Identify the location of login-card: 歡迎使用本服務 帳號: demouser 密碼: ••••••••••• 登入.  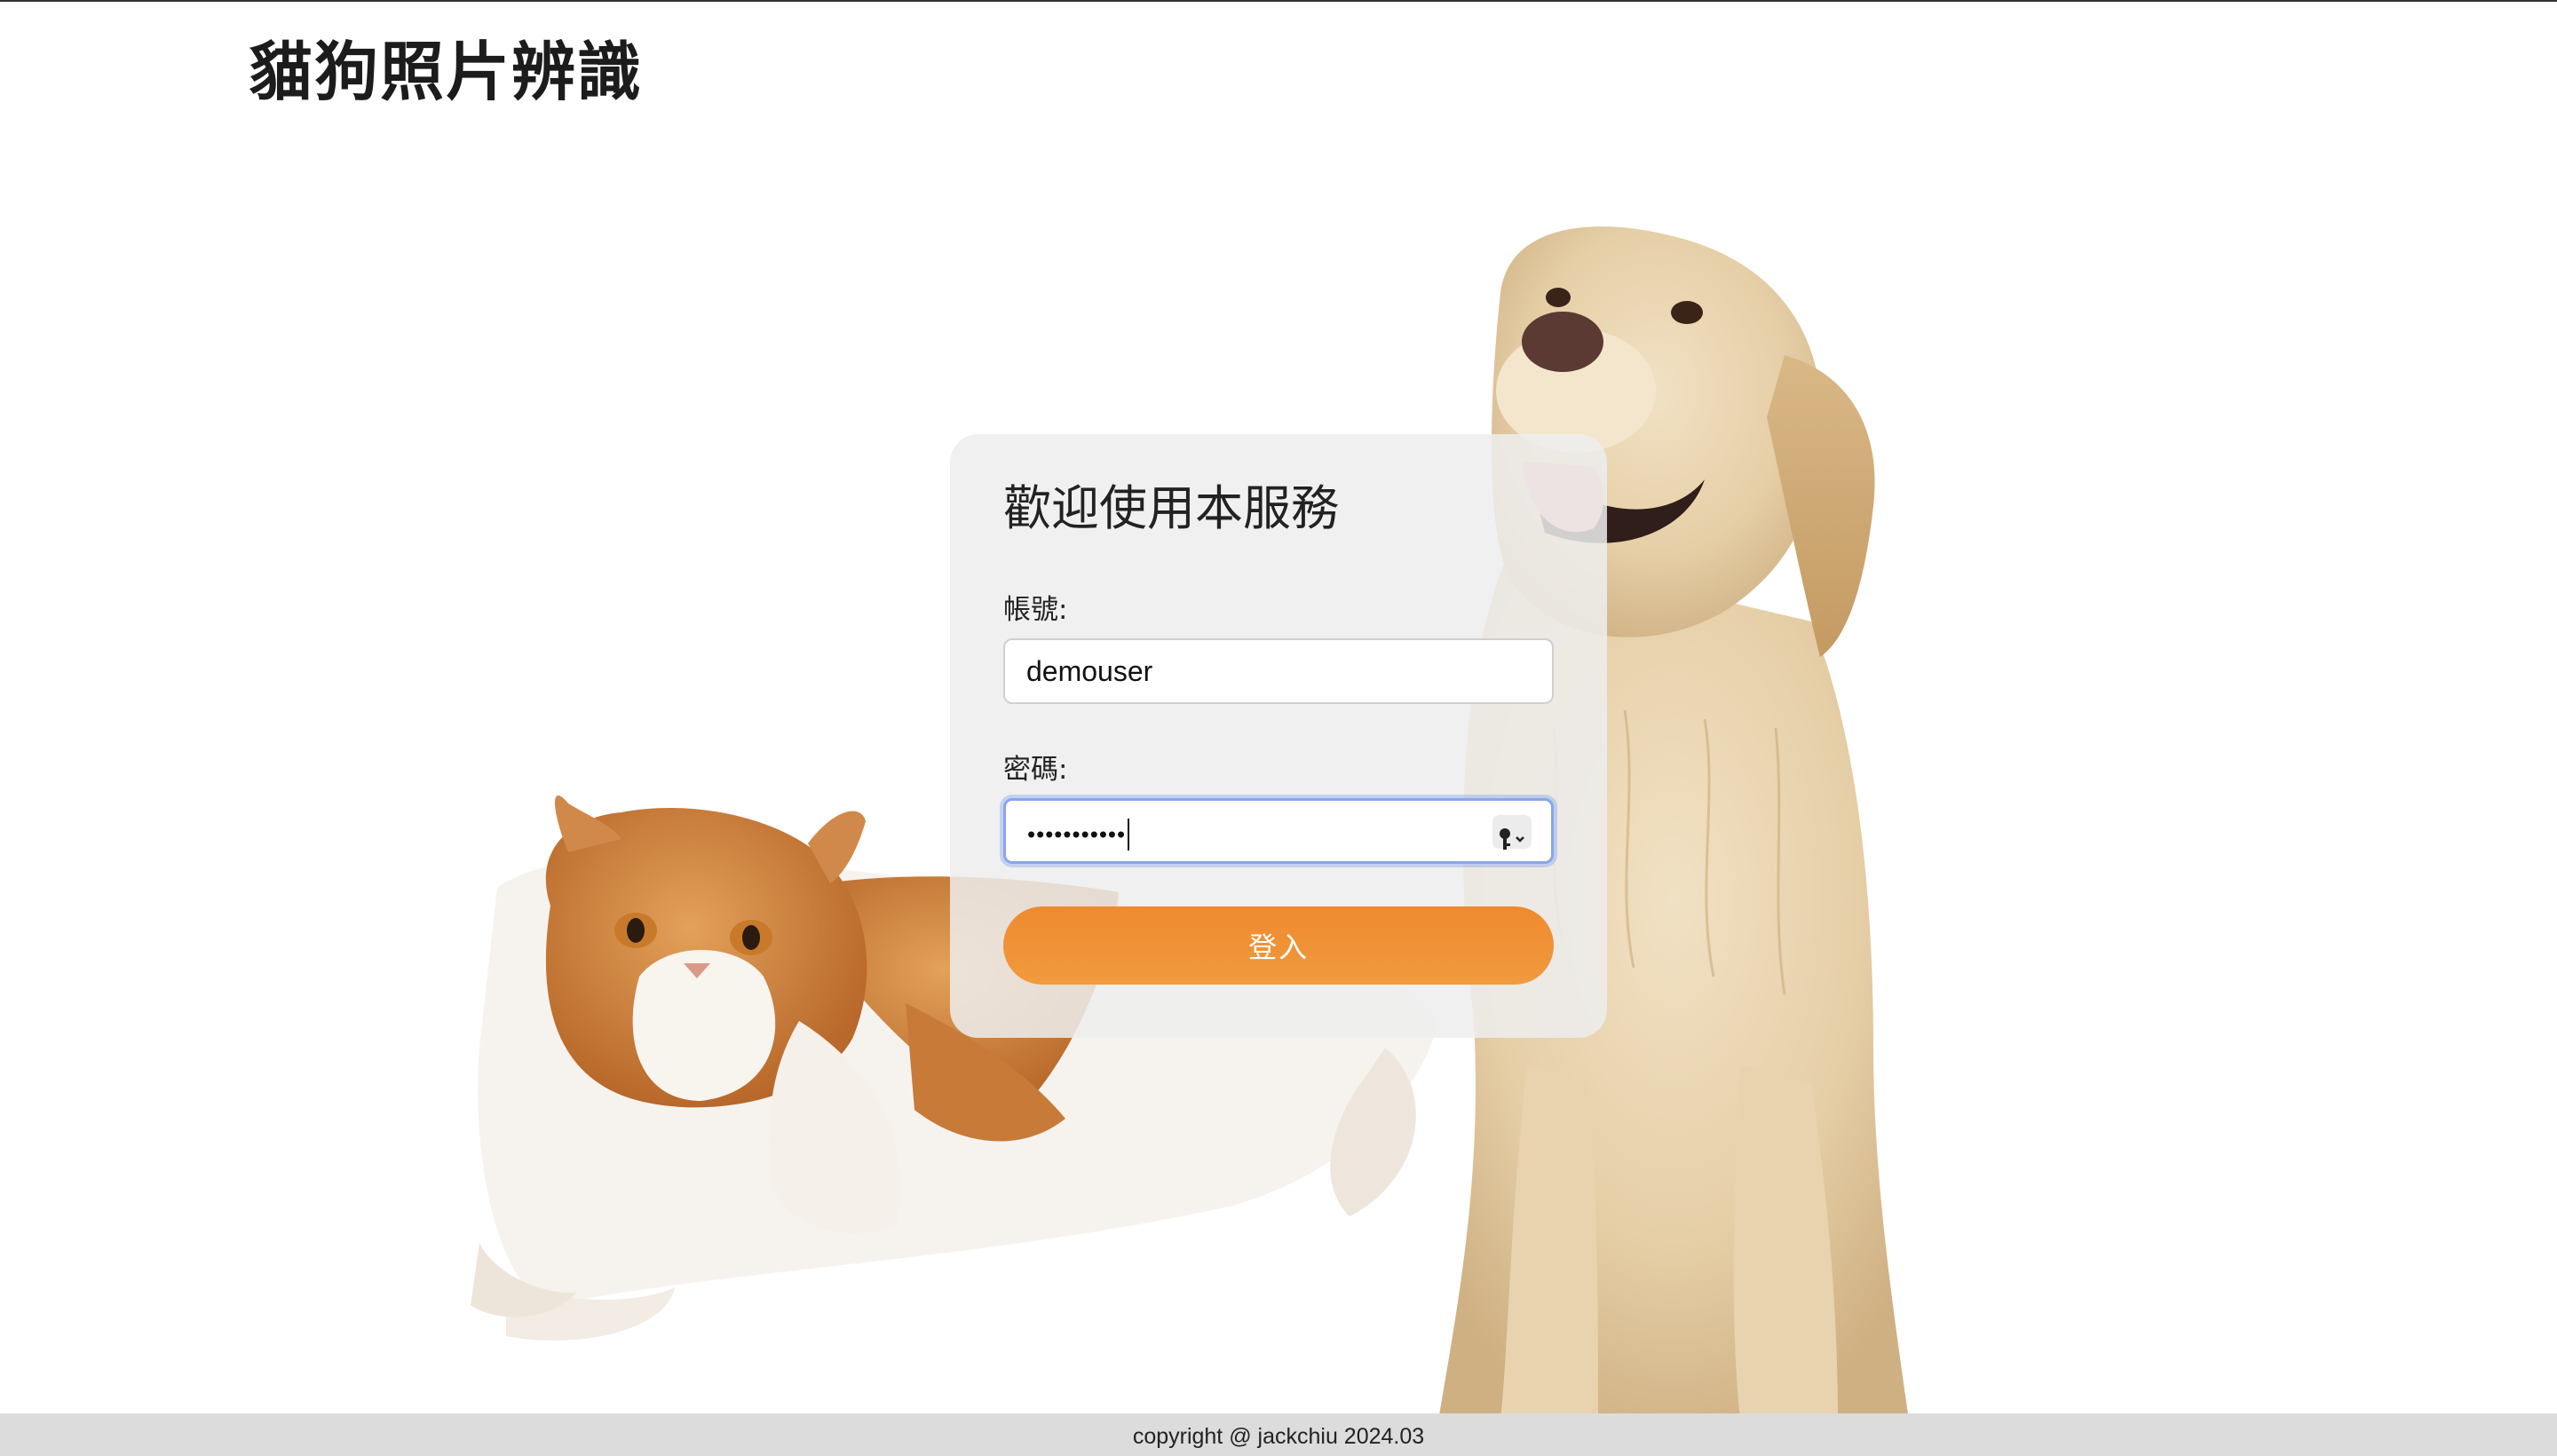
(1278, 736).